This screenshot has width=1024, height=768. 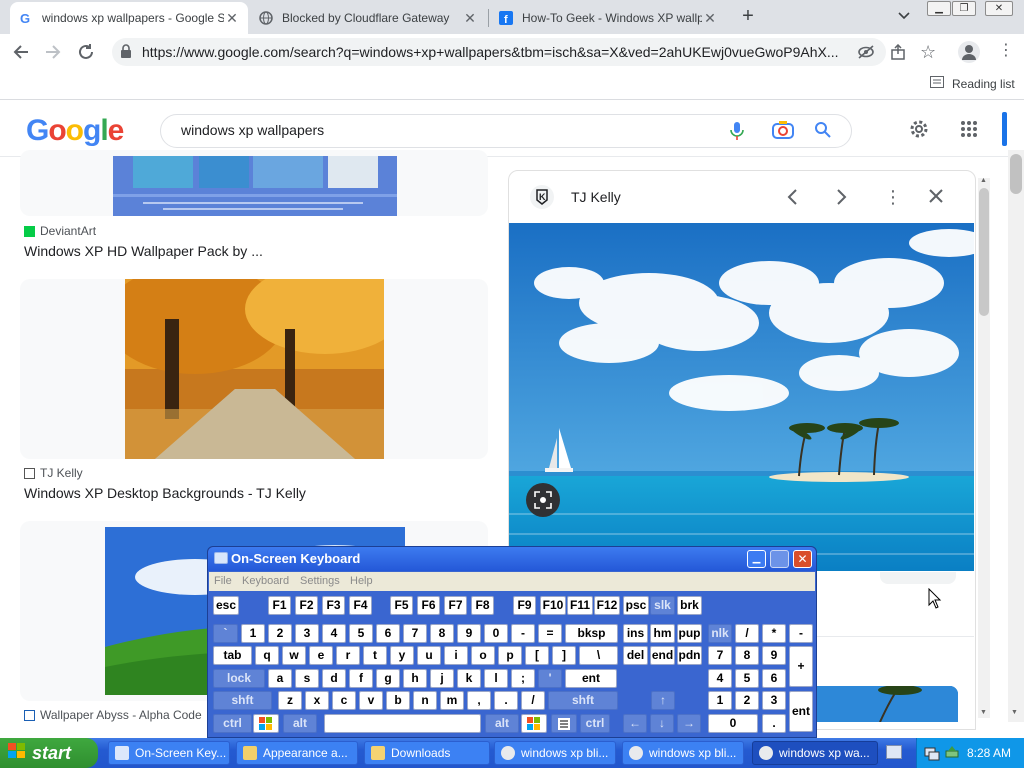 I want to click on osk-key: 5, so click(x=747, y=678).